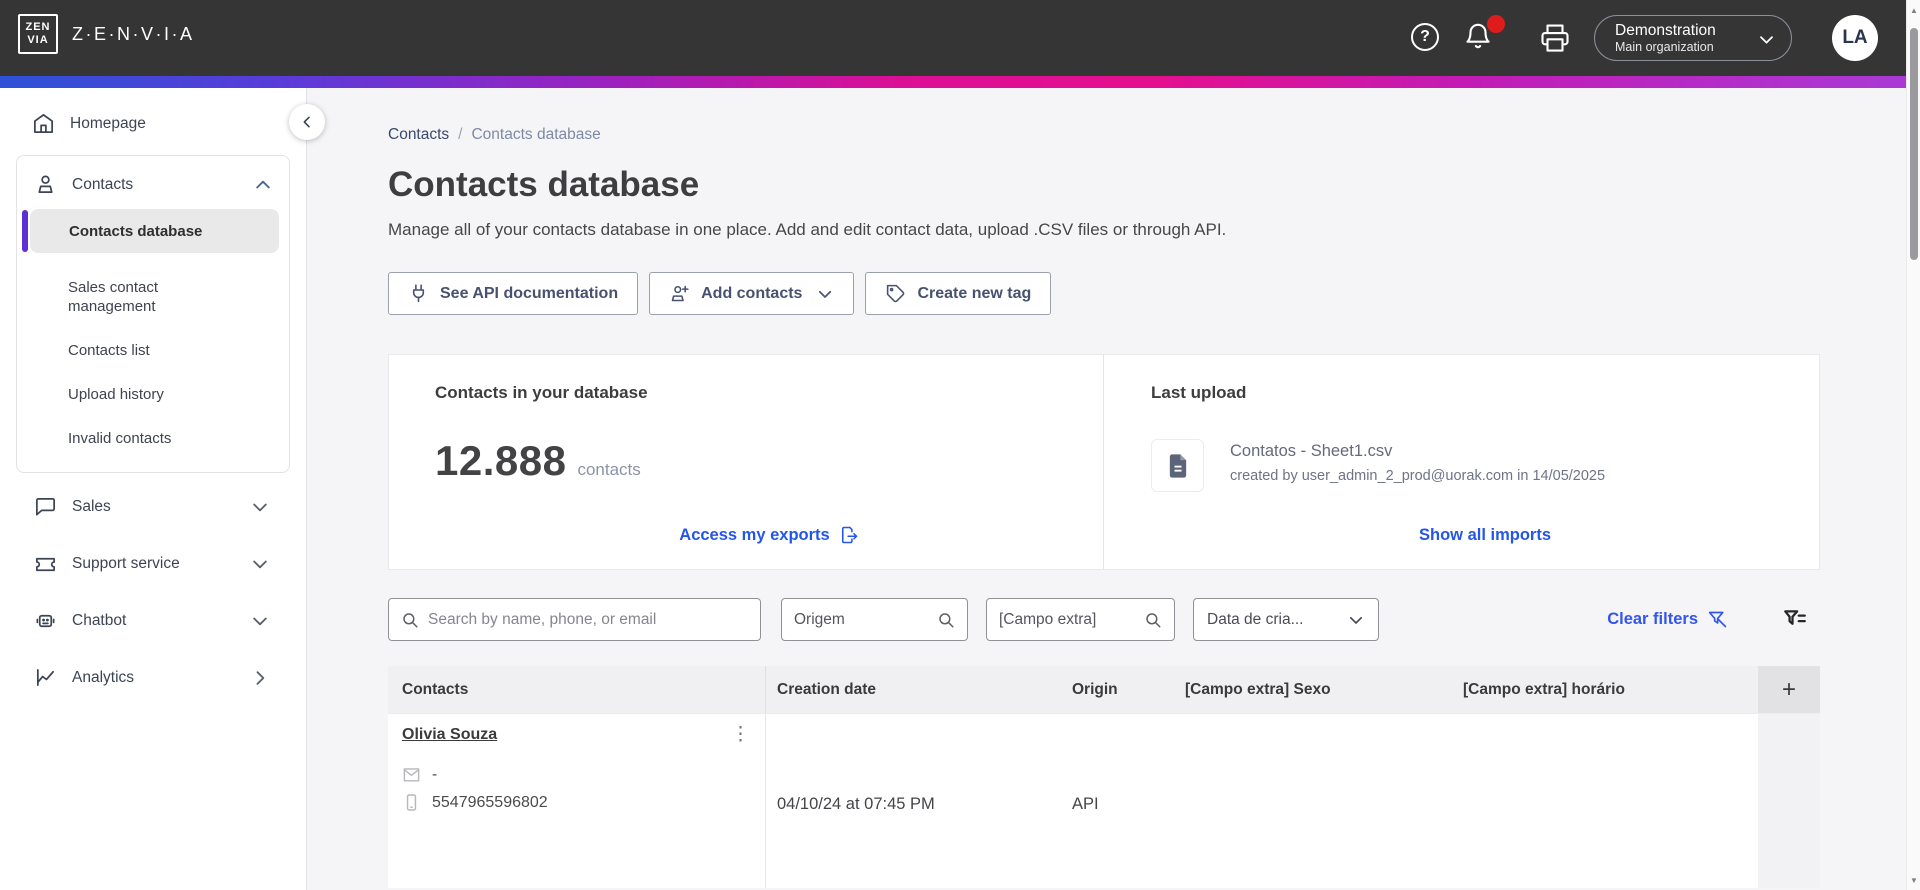 The image size is (1920, 890). Describe the element at coordinates (411, 802) in the screenshot. I see `mobile-phone-icon` at that location.